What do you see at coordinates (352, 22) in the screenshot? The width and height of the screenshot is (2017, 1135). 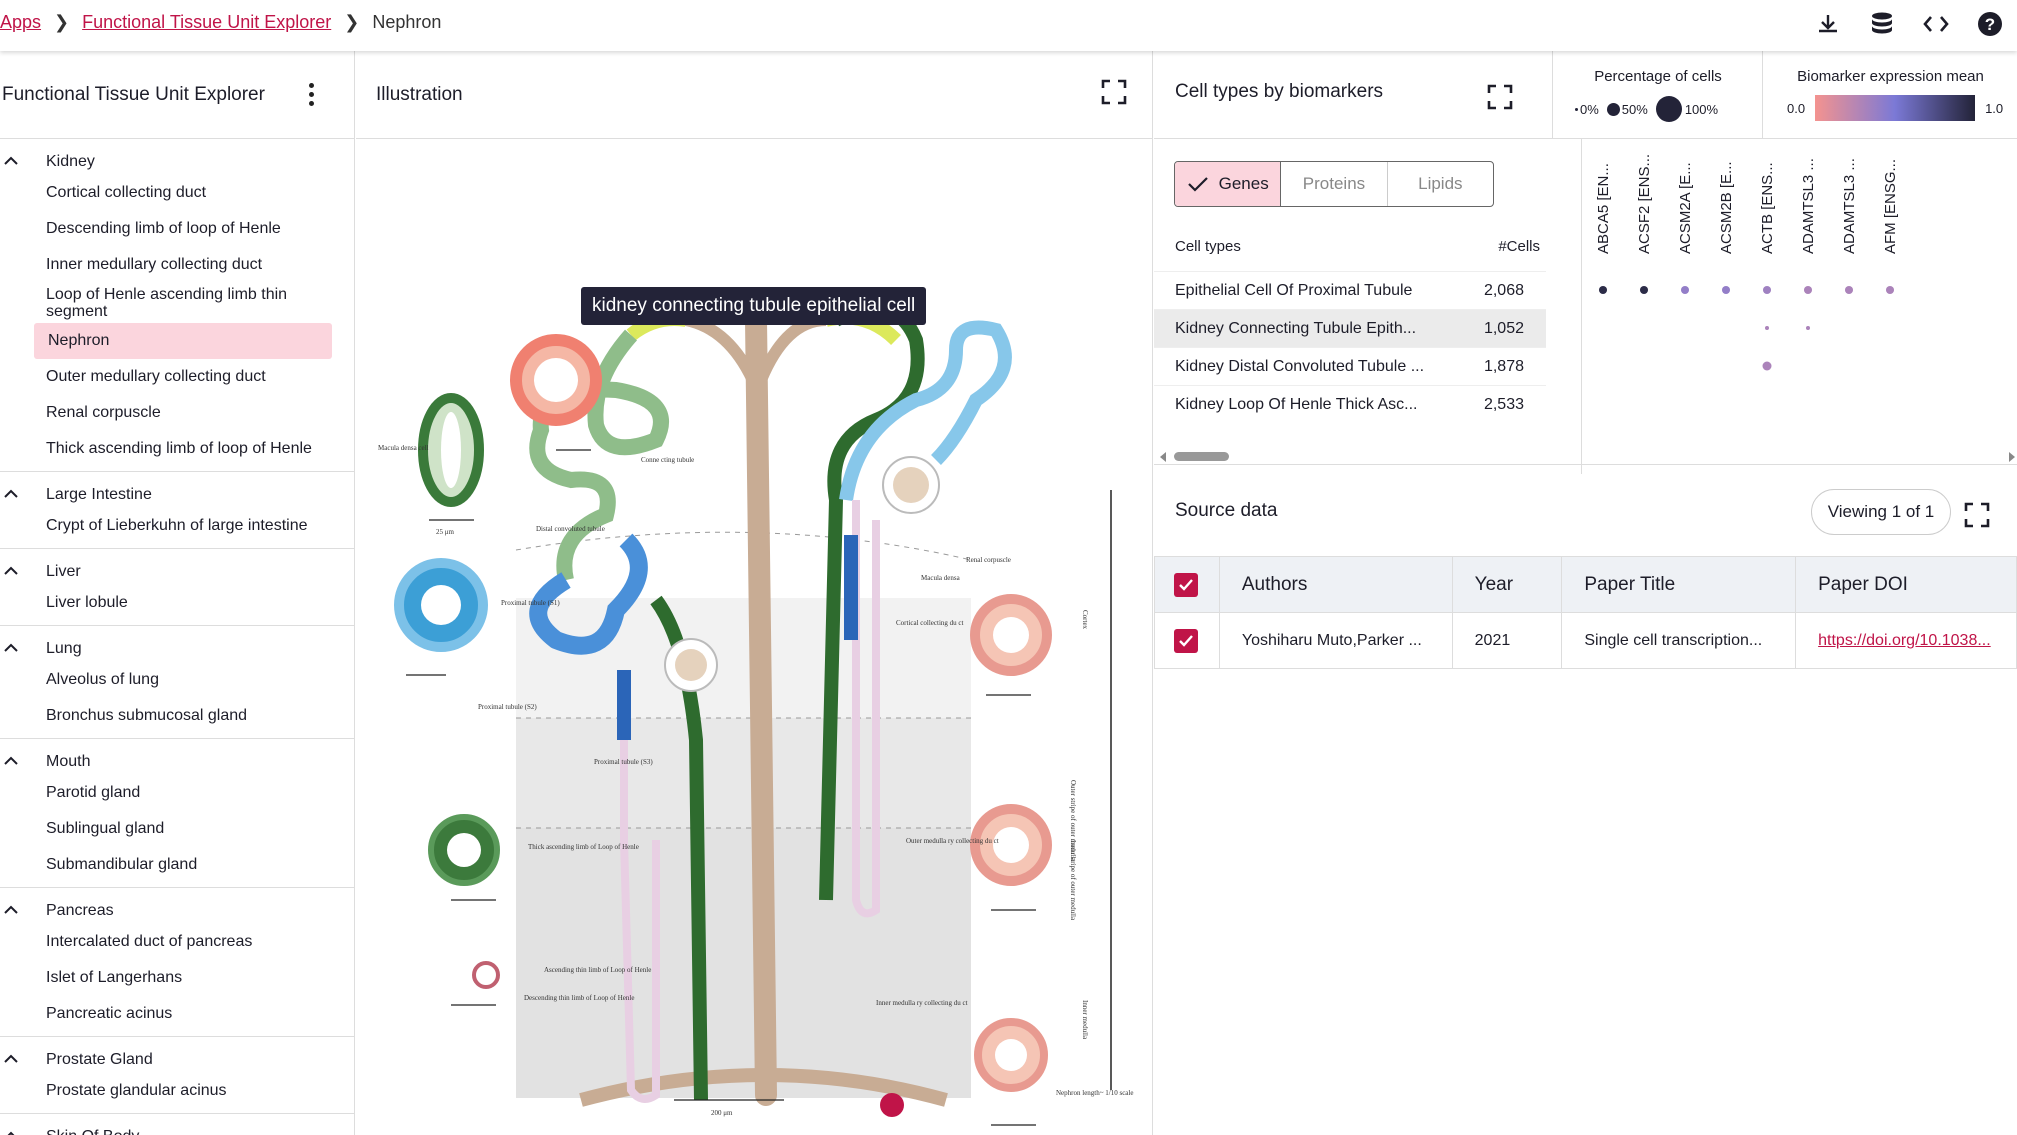 I see `chevron-right-icon: ❯` at bounding box center [352, 22].